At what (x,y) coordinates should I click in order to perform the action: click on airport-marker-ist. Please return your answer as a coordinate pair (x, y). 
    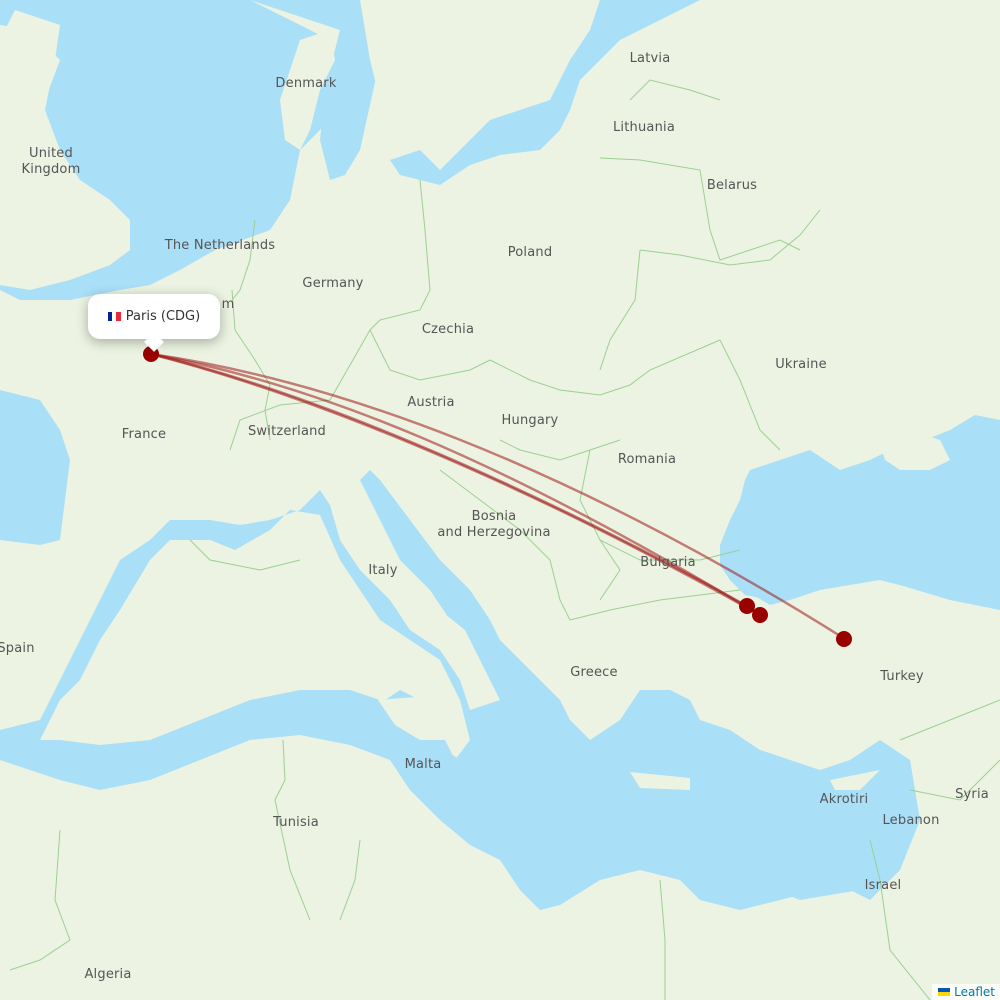
    Looking at the image, I should click on (747, 606).